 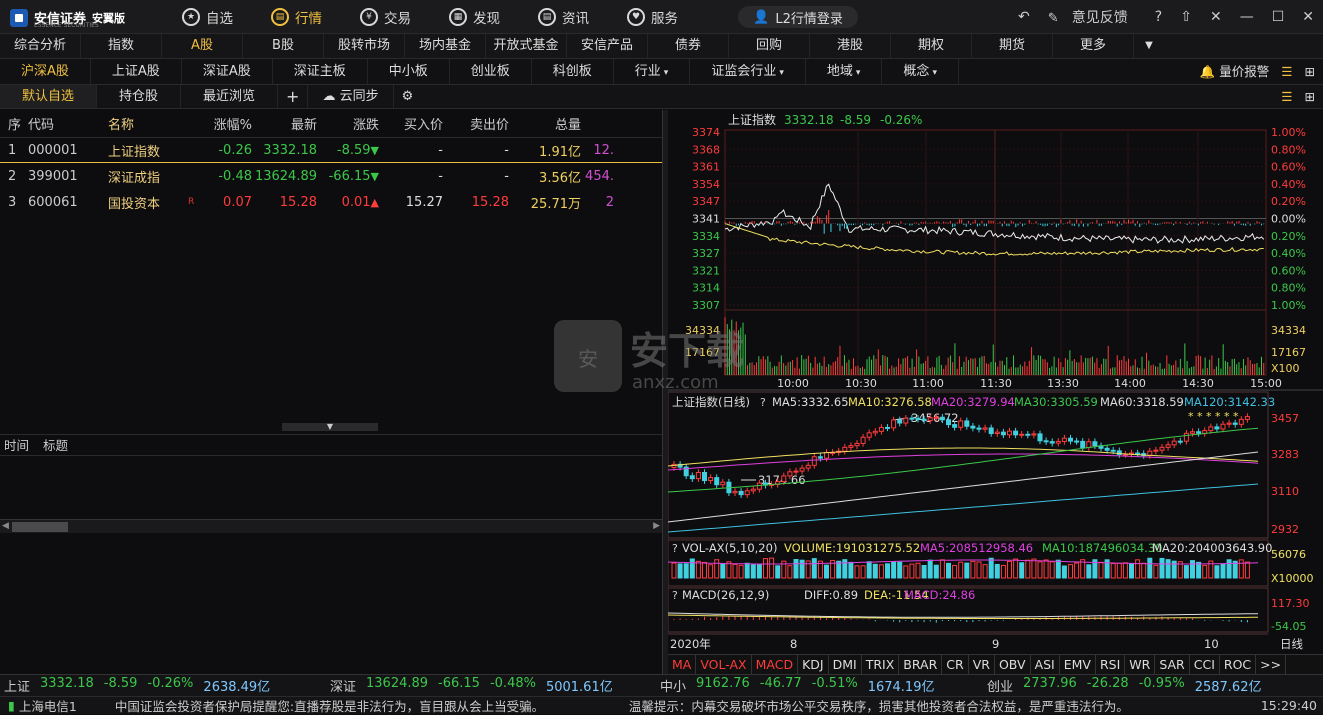 What do you see at coordinates (1013, 664) in the screenshot?
I see `indicator-tab-9: OBV` at bounding box center [1013, 664].